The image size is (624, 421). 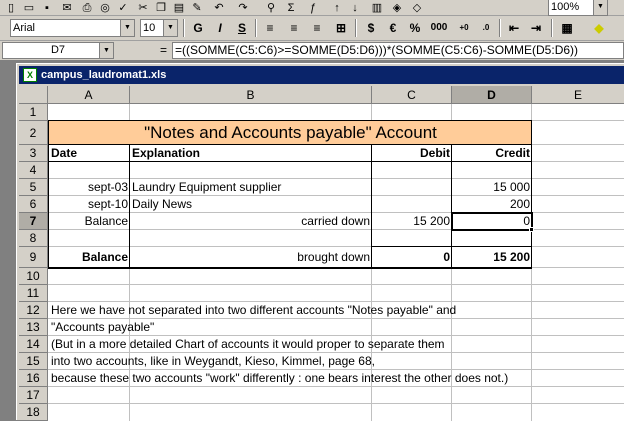 I want to click on print-preview-icon: ◎, so click(x=105, y=8).